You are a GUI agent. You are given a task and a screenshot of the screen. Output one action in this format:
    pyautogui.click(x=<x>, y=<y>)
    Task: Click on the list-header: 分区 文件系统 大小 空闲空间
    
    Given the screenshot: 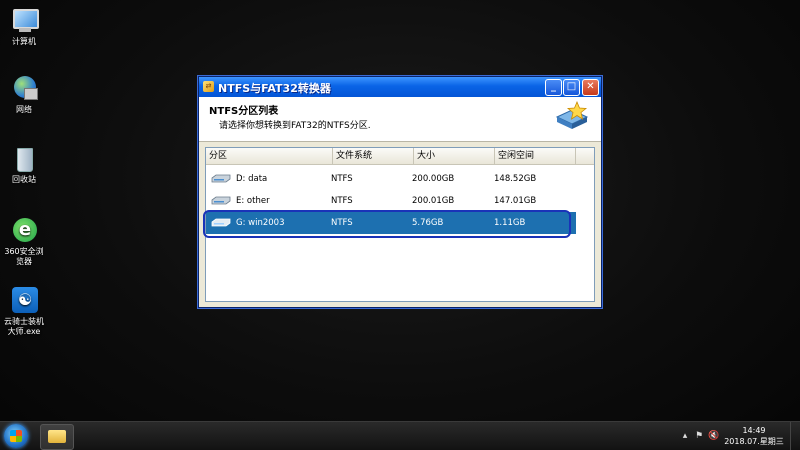 What is the action you would take?
    pyautogui.click(x=400, y=156)
    